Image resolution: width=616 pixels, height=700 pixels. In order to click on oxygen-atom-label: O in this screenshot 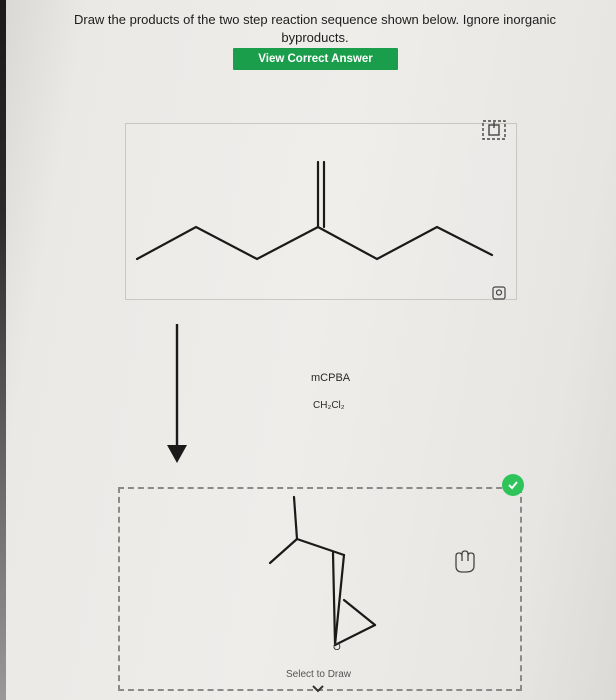, I will do `click(337, 647)`.